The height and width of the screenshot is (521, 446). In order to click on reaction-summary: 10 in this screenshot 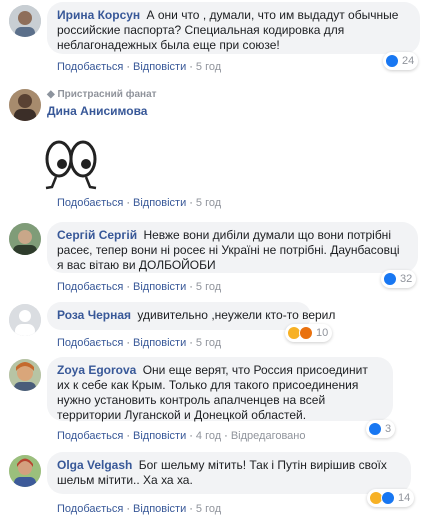, I will do `click(309, 333)`.